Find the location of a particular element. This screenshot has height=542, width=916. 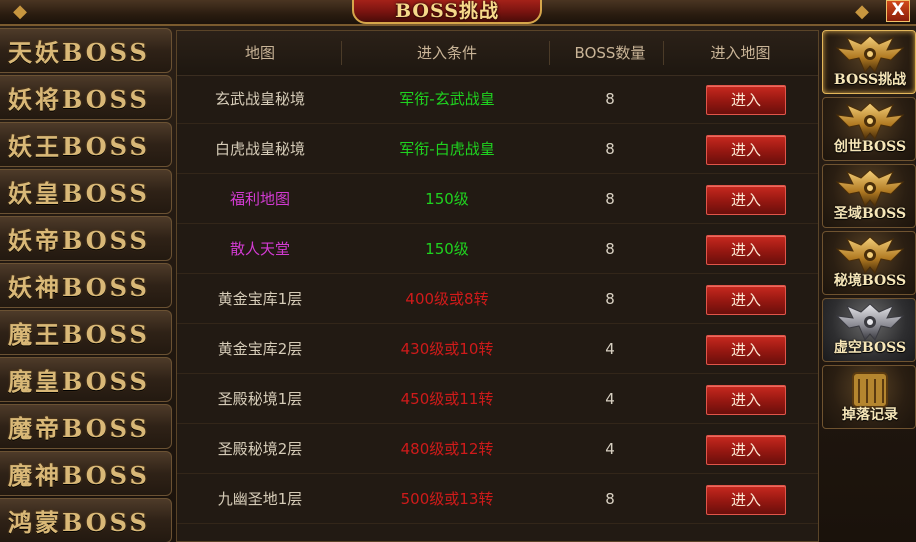

left-nav-label: 魔帝BOSS is located at coordinates (79, 428).